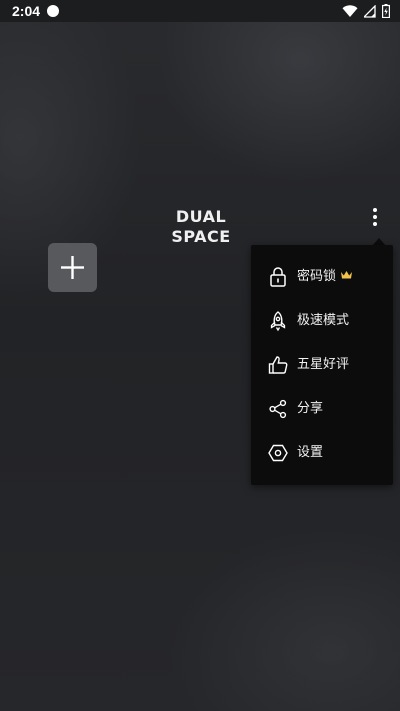  Describe the element at coordinates (278, 321) in the screenshot. I see `rocket-icon` at that location.